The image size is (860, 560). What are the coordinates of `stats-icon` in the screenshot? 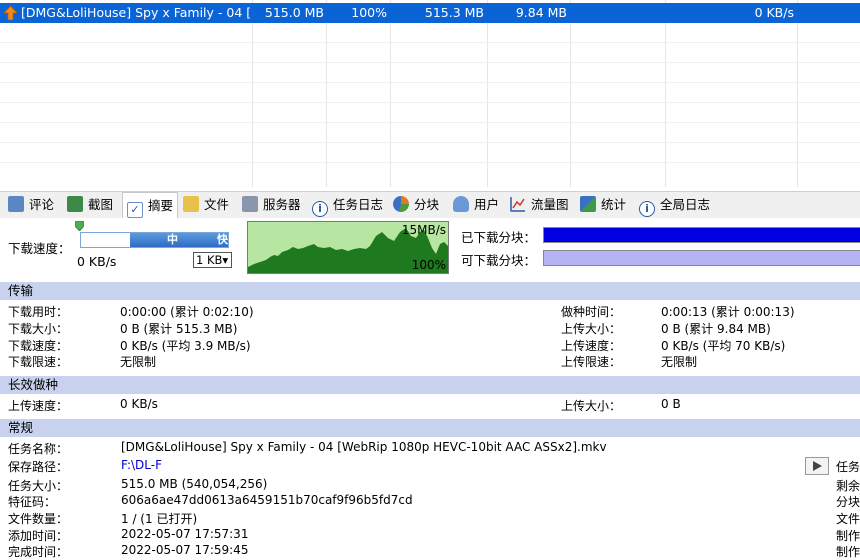 It's located at (588, 204).